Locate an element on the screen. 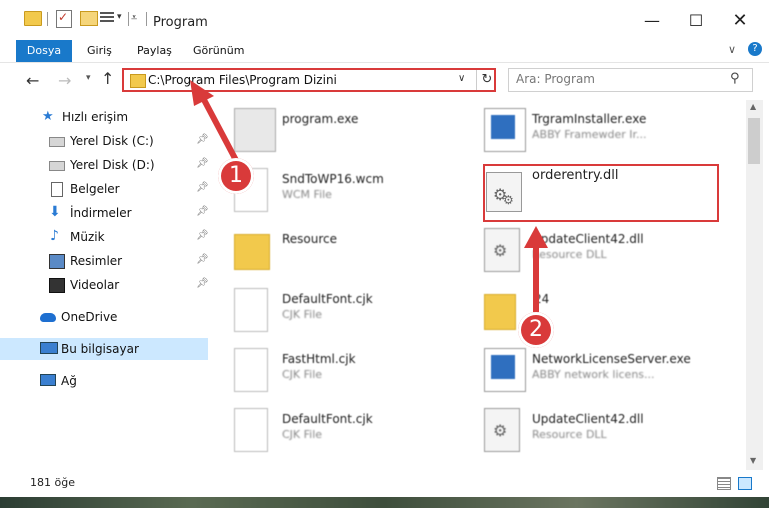 The height and width of the screenshot is (508, 769). arrow-1-shaft is located at coordinates (220, 130).